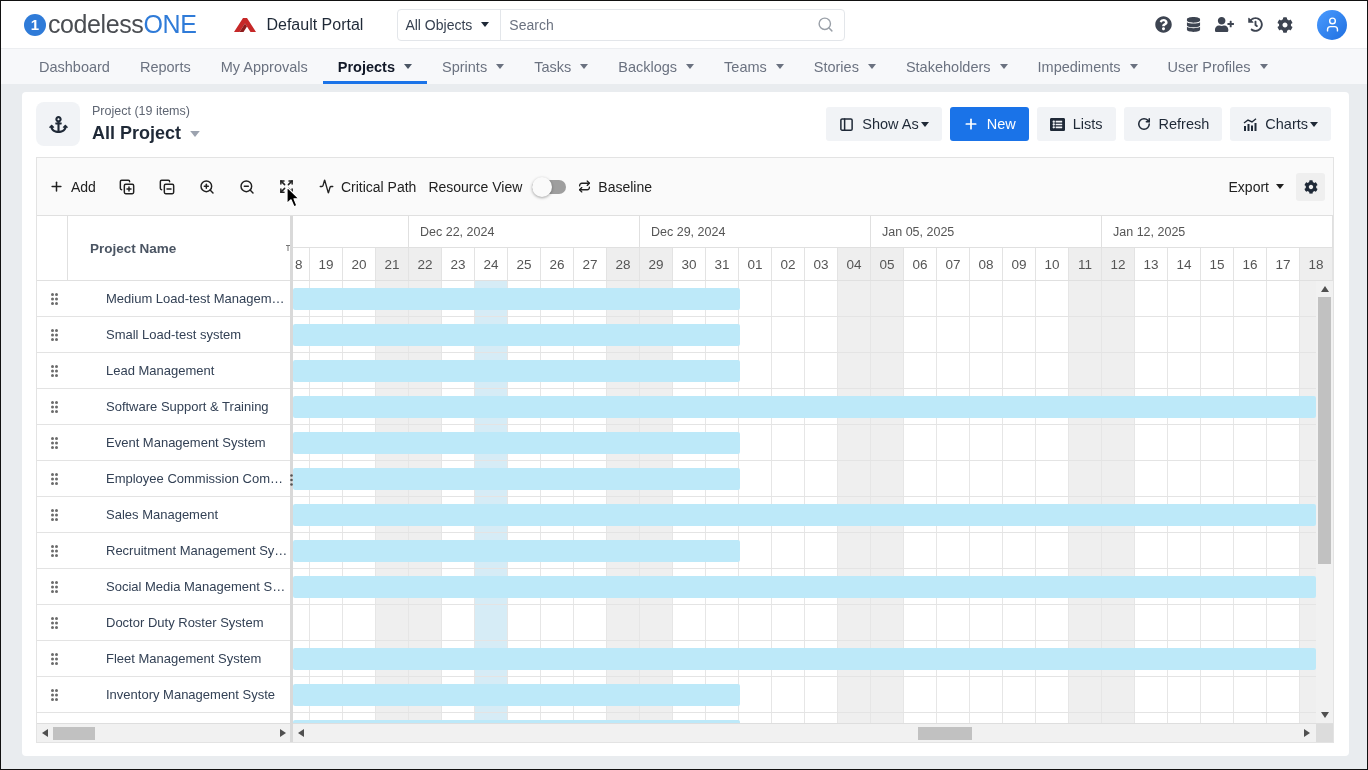 Image resolution: width=1368 pixels, height=770 pixels. I want to click on portal-logo-icon, so click(245, 24).